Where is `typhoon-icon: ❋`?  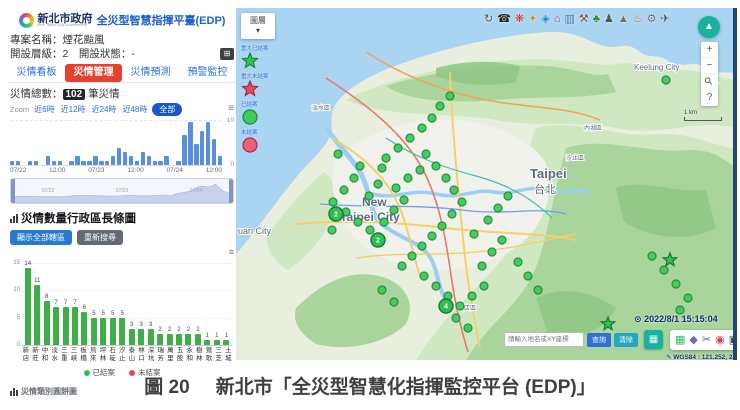
typhoon-icon: ❋ is located at coordinates (519, 19).